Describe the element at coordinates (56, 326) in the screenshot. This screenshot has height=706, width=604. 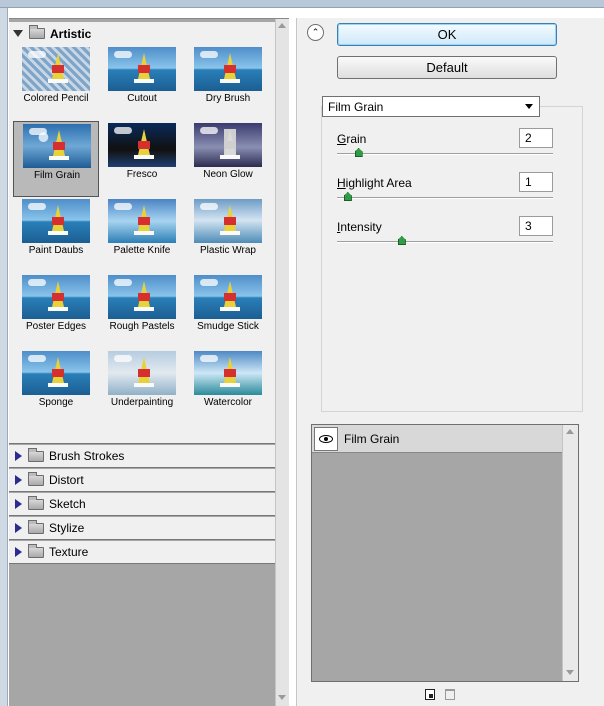
I see `filter-thumbnail-label: Poster Edges` at that location.